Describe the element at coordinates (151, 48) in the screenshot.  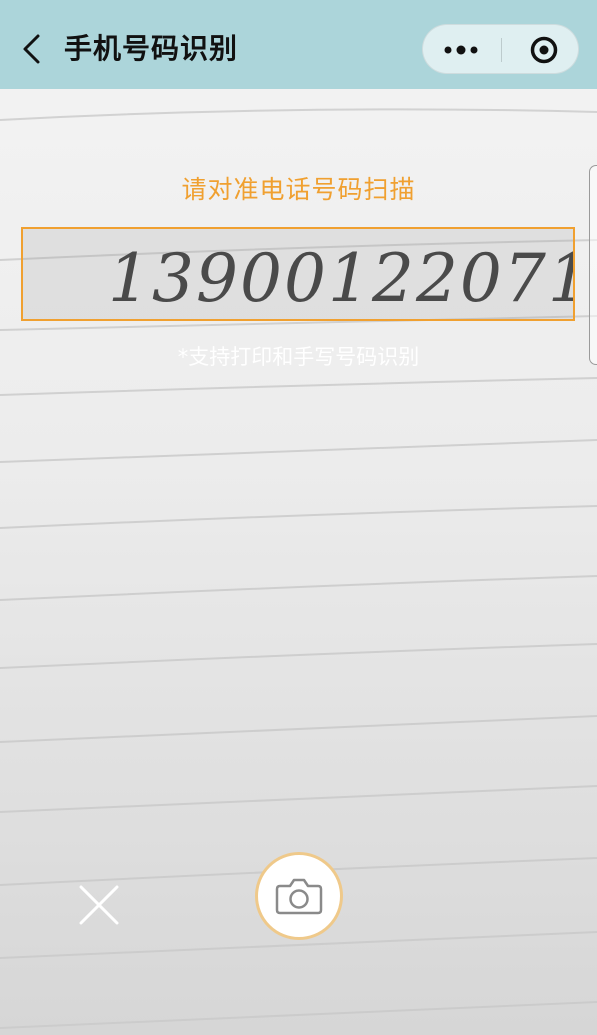
I see `page-title: 手机号码识别` at that location.